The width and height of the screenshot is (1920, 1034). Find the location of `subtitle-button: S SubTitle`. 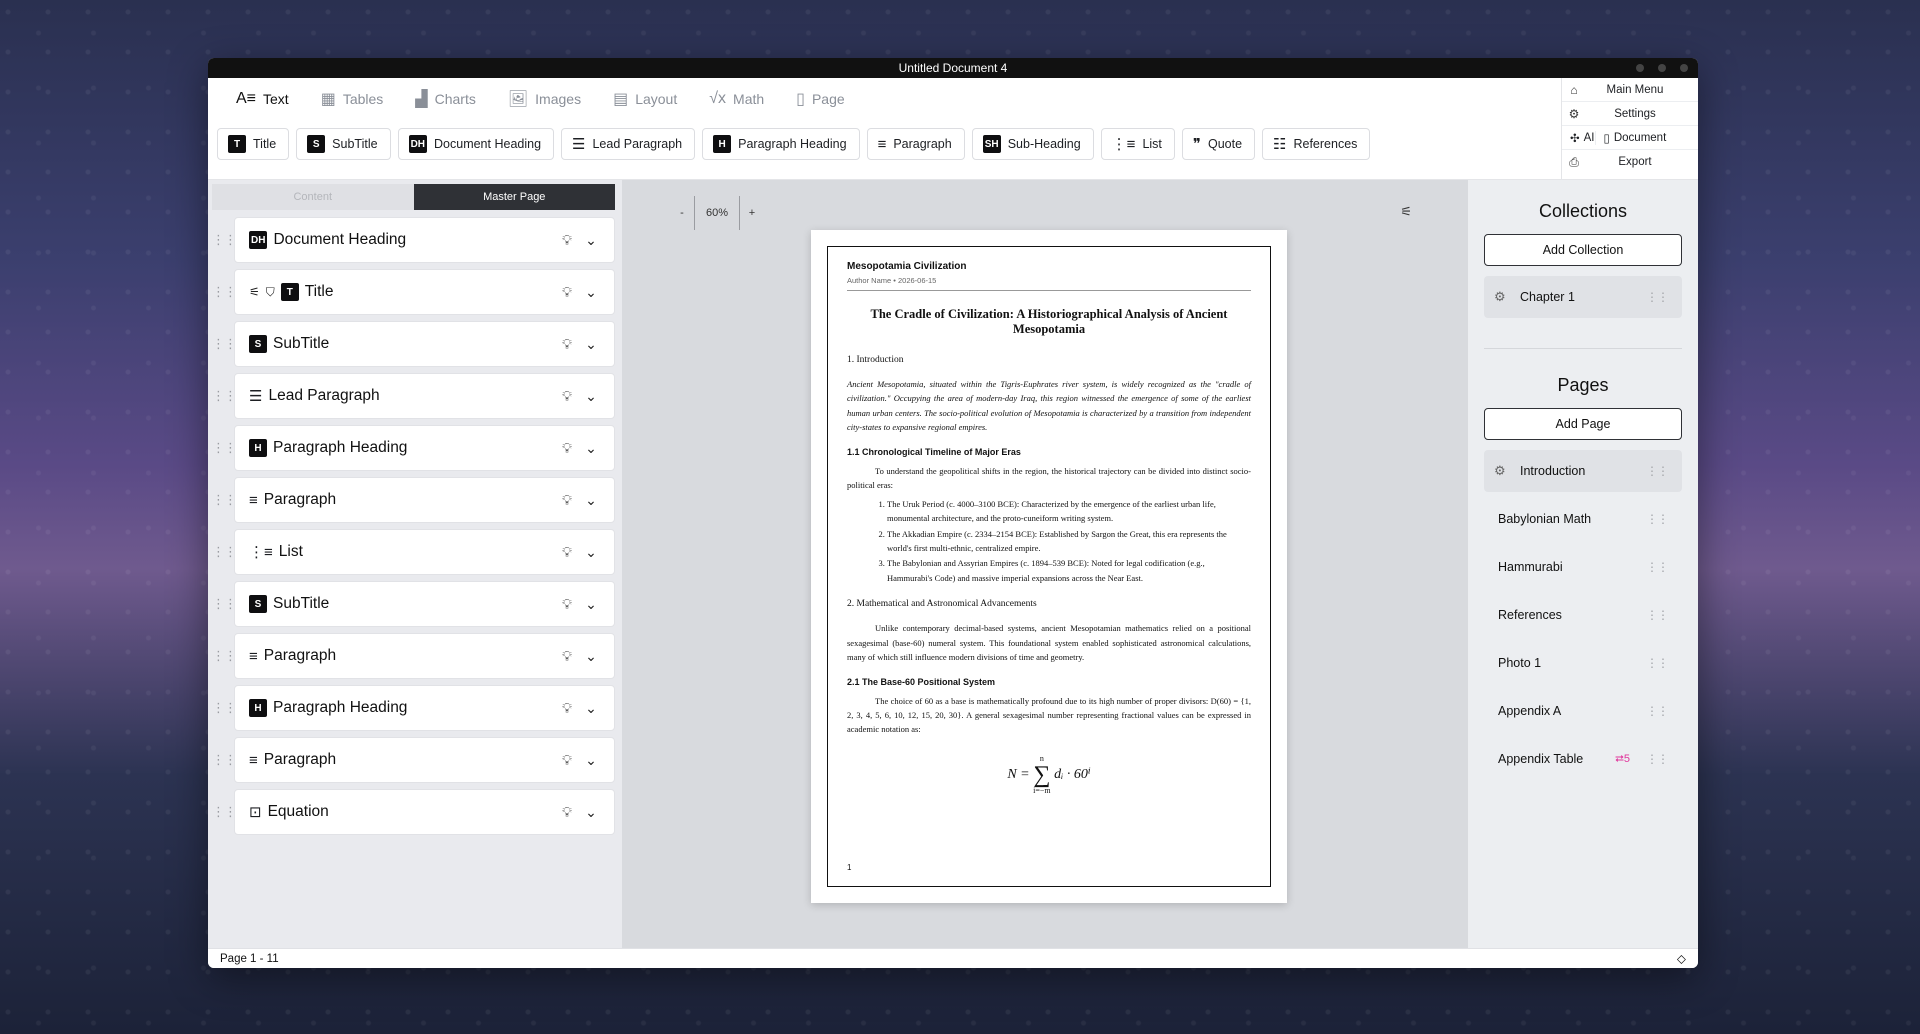

subtitle-button: S SubTitle is located at coordinates (343, 144).